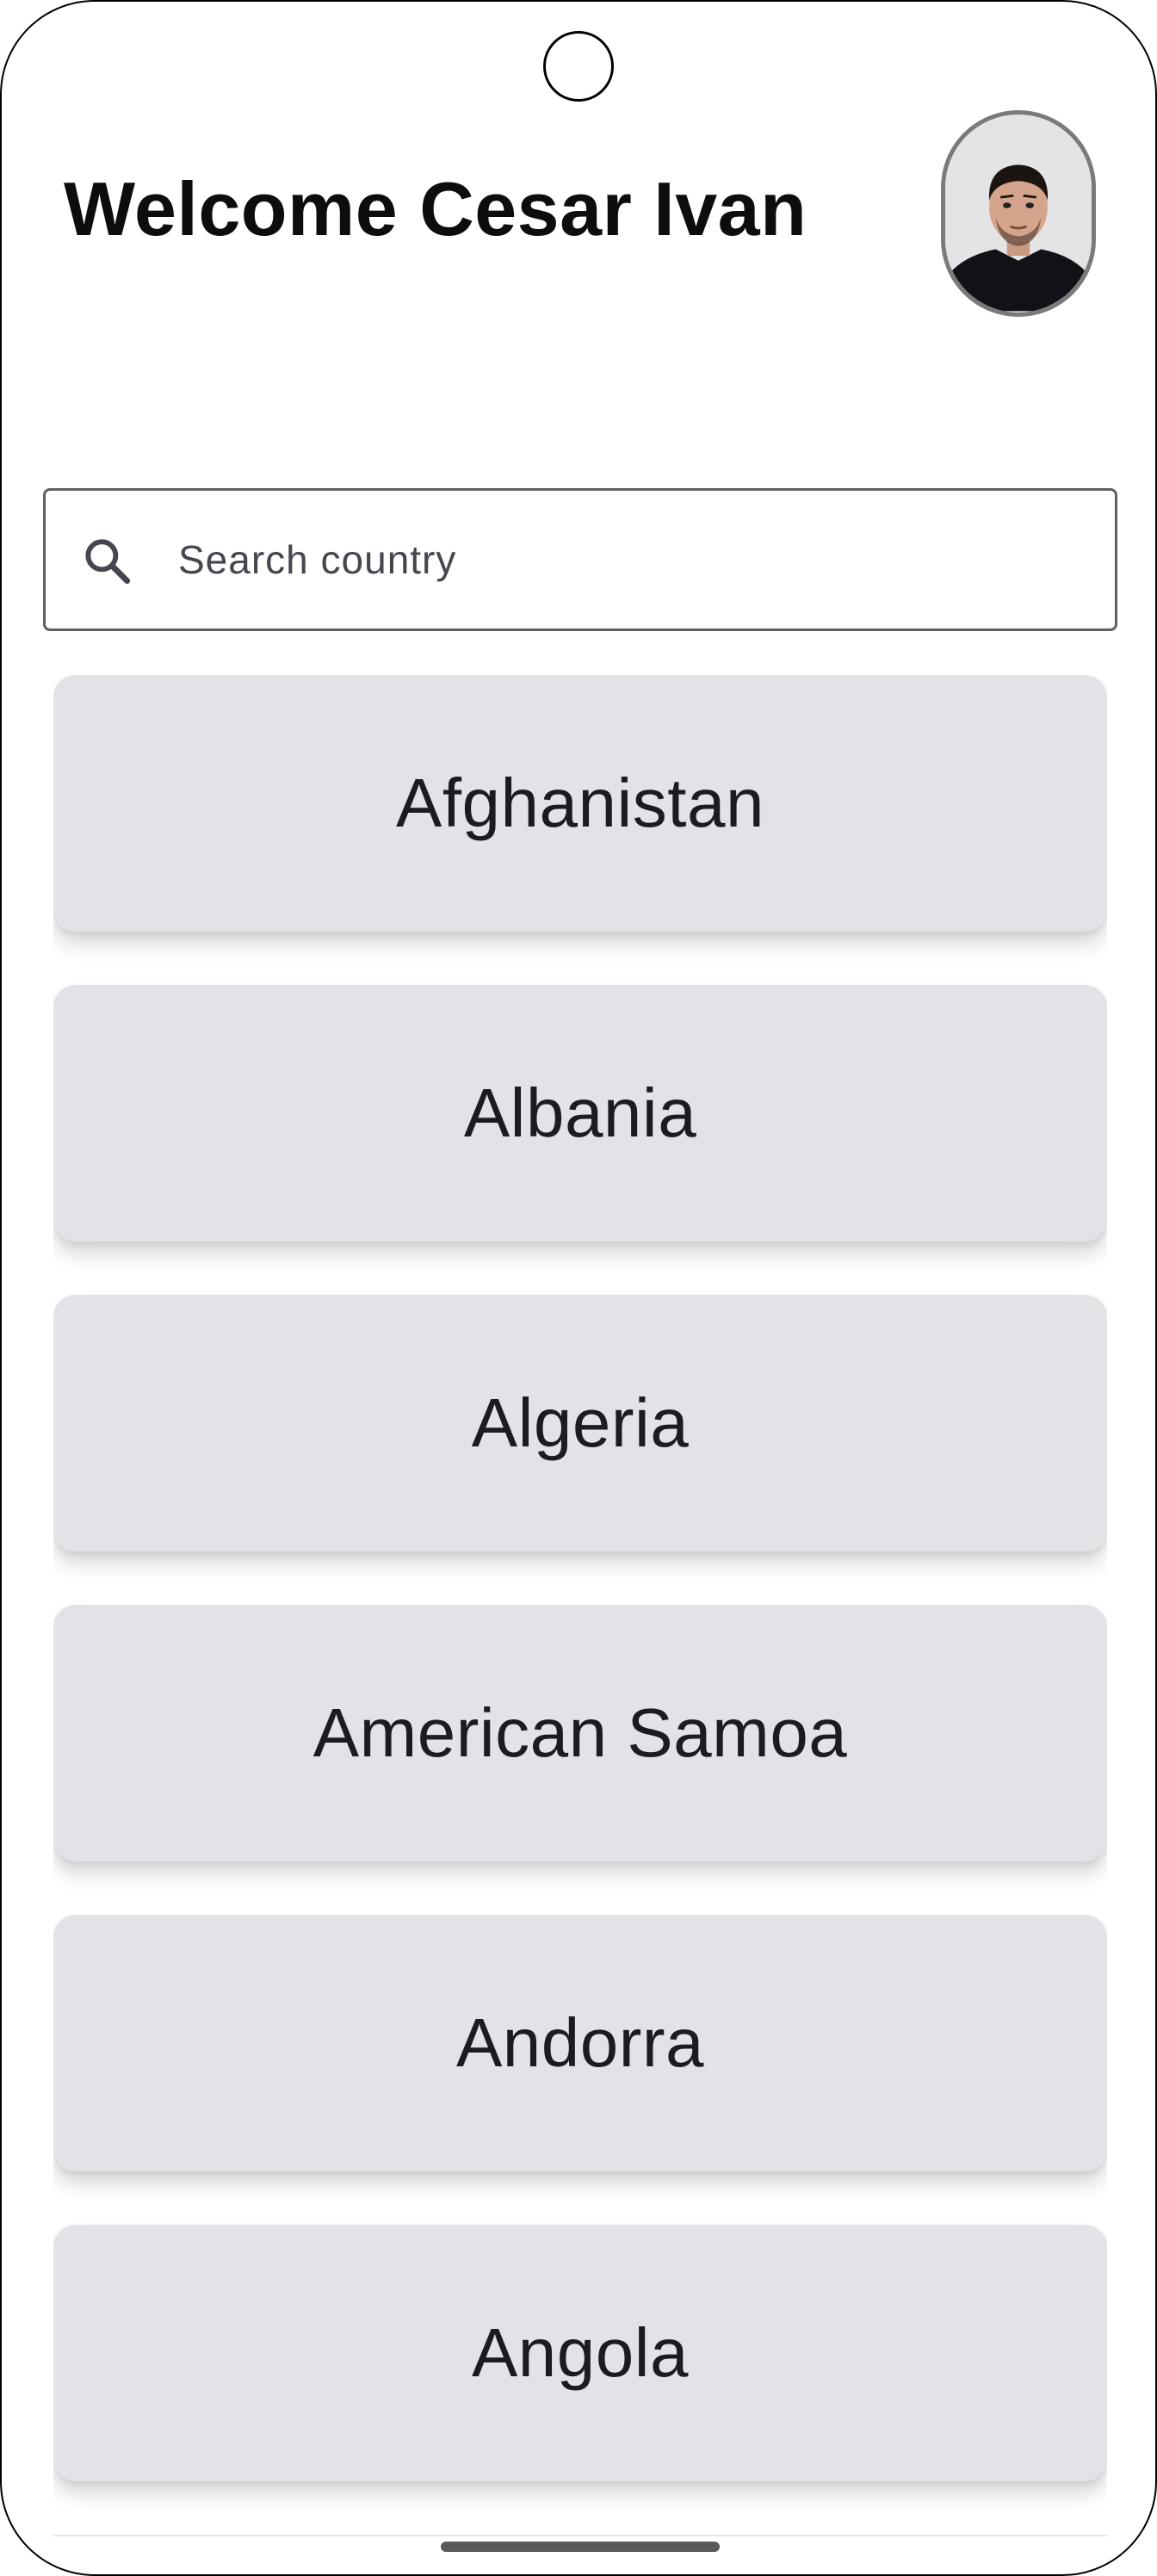  What do you see at coordinates (108, 562) in the screenshot?
I see `search-icon` at bounding box center [108, 562].